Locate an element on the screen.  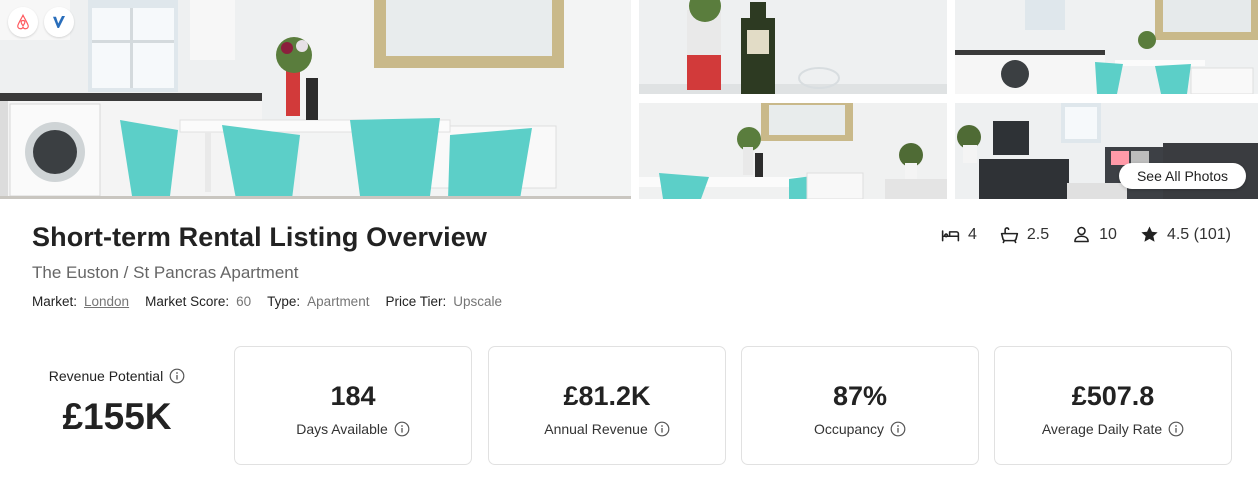
bathtub-icon is located at coordinates (1009, 235).